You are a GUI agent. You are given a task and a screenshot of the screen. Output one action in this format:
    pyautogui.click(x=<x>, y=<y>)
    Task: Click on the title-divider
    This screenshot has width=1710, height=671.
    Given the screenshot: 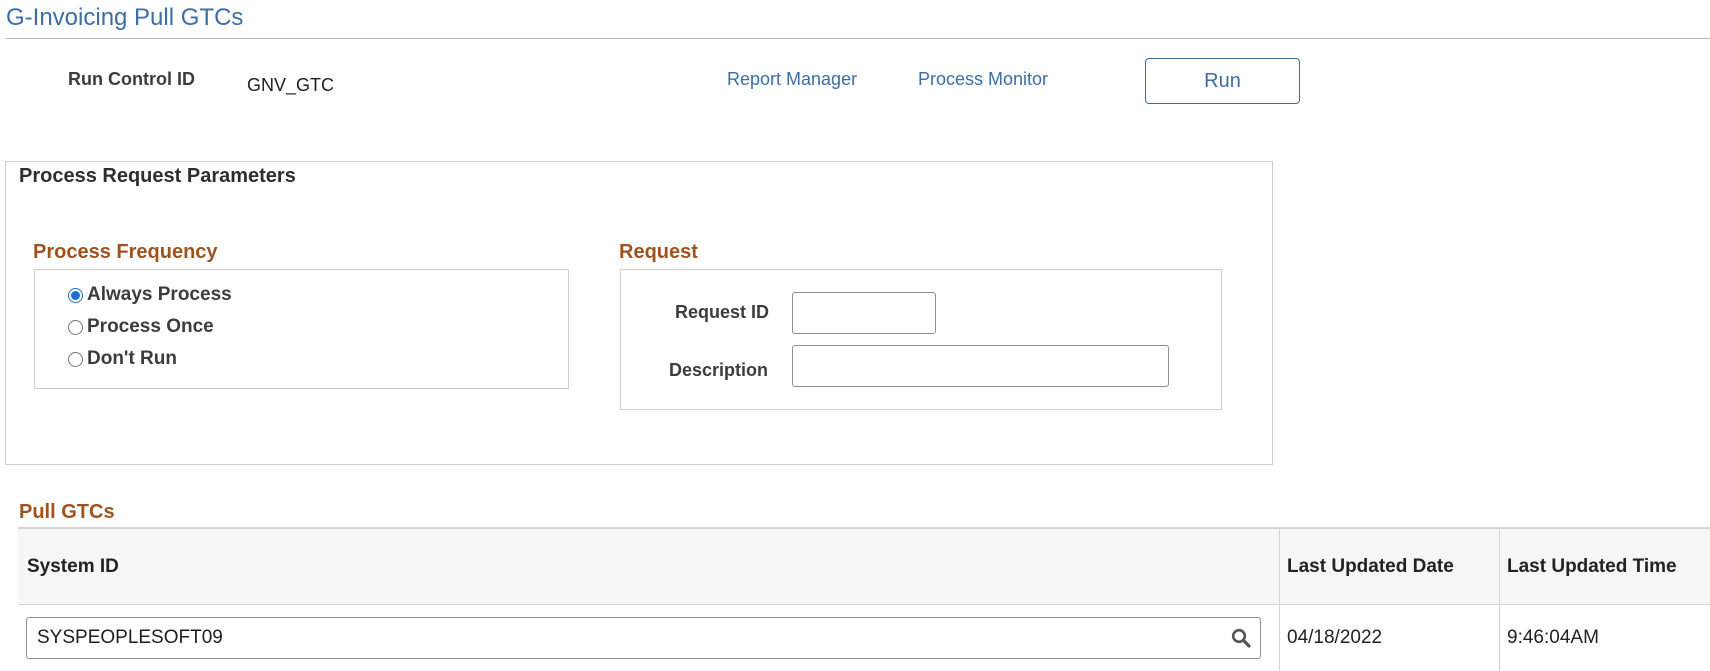 What is the action you would take?
    pyautogui.click(x=858, y=38)
    